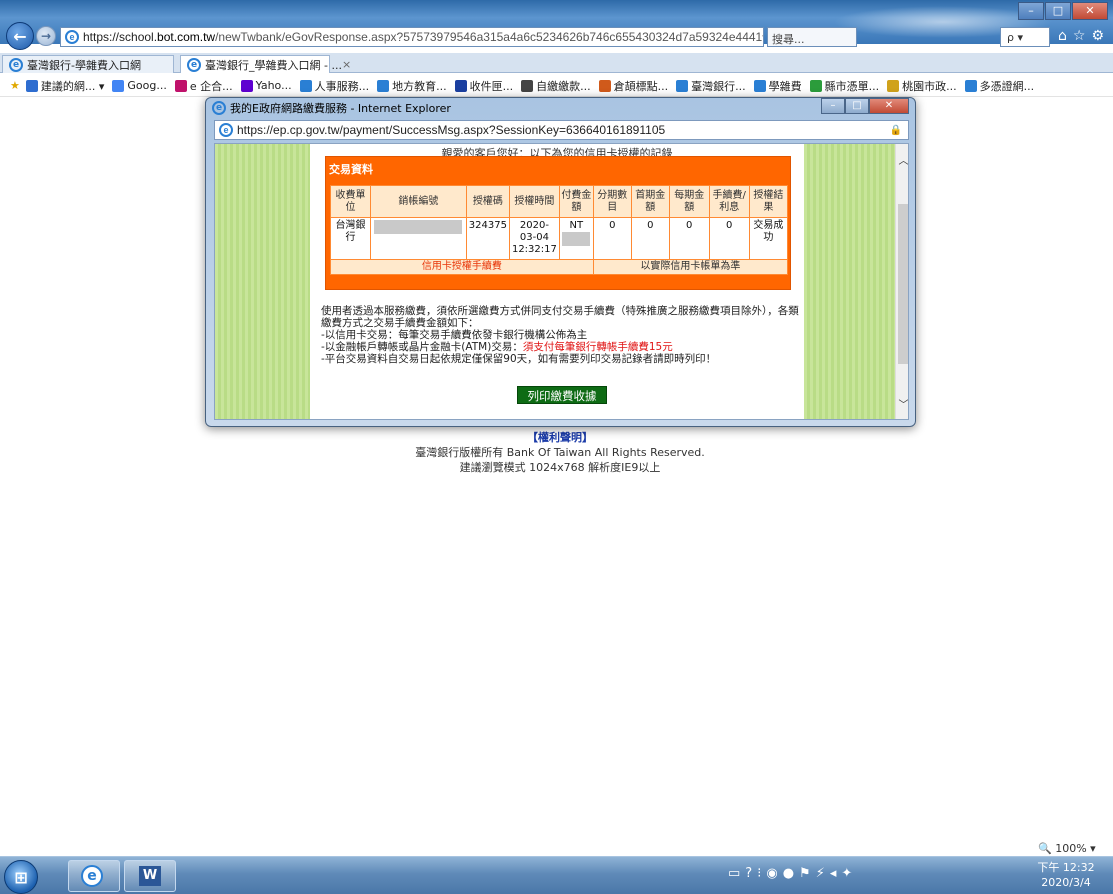  Describe the element at coordinates (762, 37) in the screenshot. I see `address-bar-controls: ▾ 🔒 ↻` at that location.